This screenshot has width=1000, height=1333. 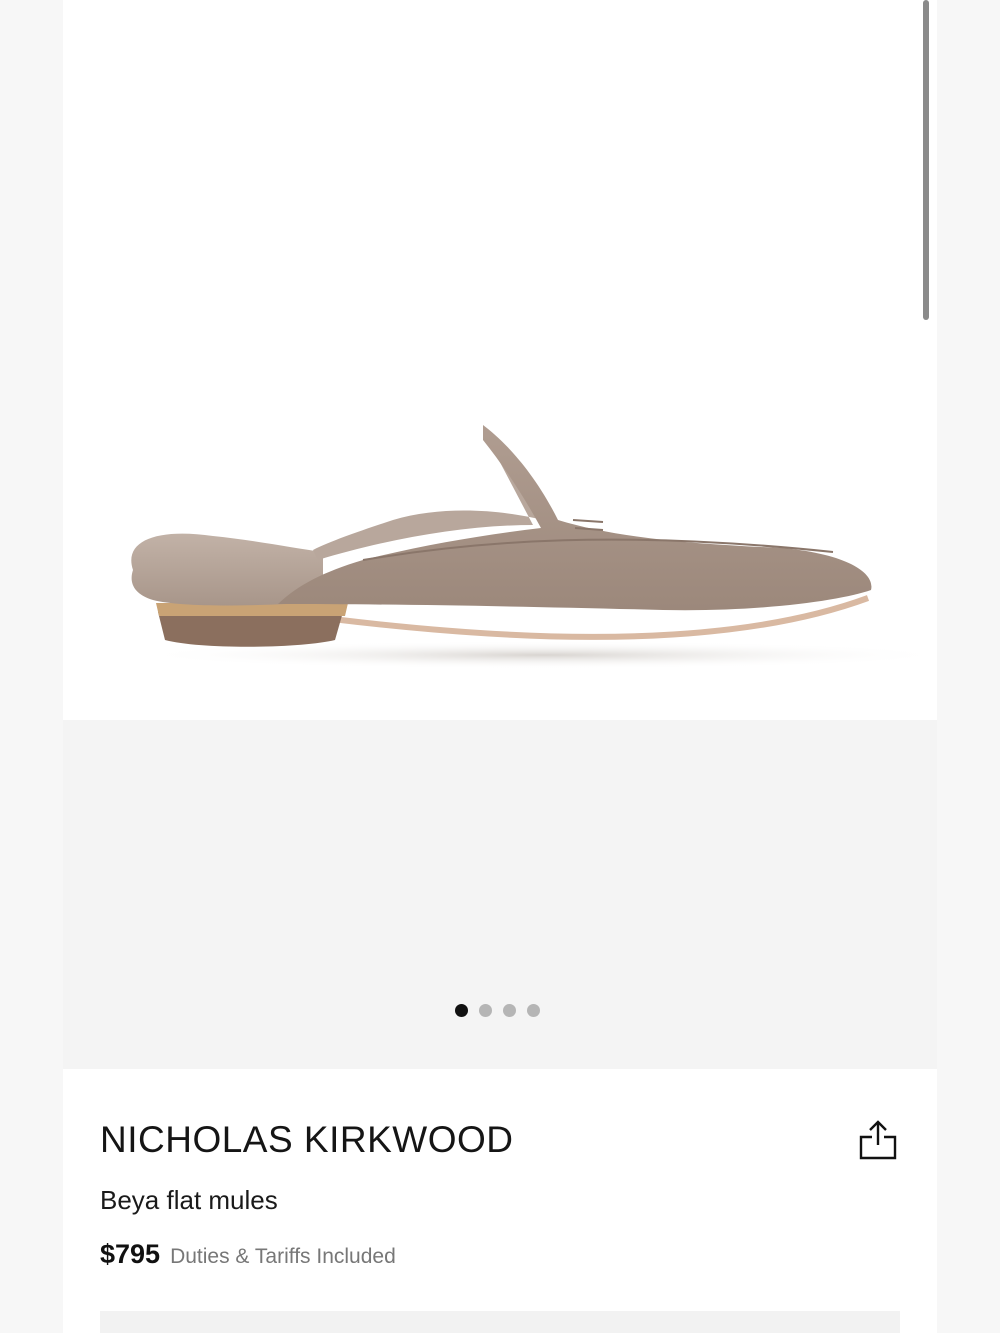 What do you see at coordinates (307, 1140) in the screenshot?
I see `brand-name: NICHOLAS KIRKWOOD` at bounding box center [307, 1140].